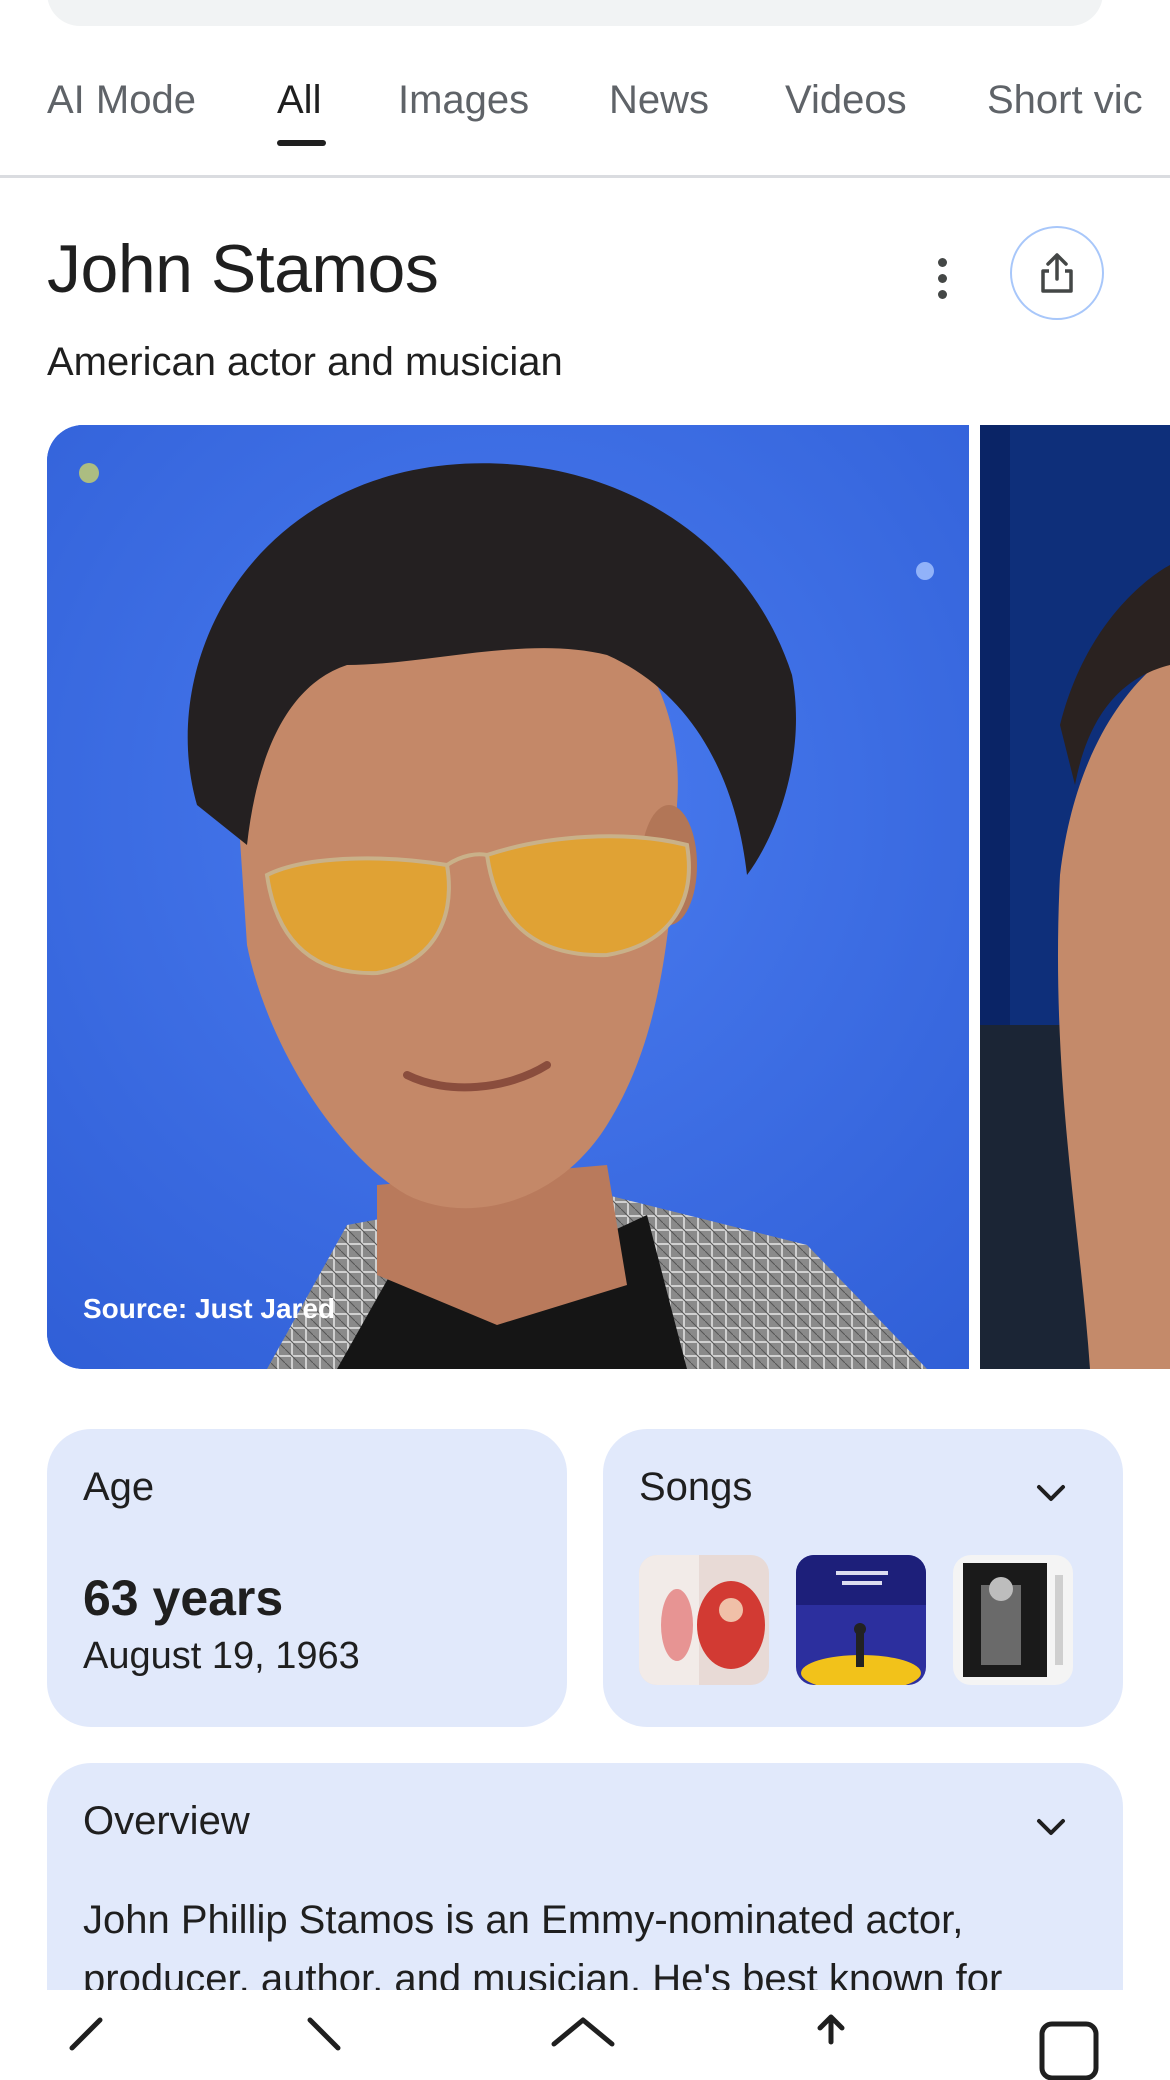 The height and width of the screenshot is (2080, 1170). What do you see at coordinates (119, 1487) in the screenshot?
I see `age-label: Age` at bounding box center [119, 1487].